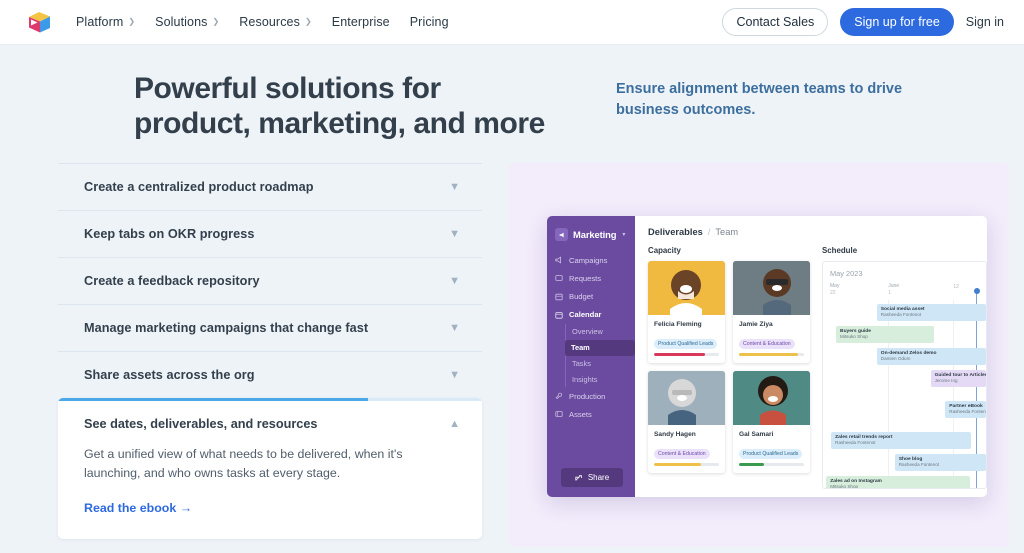 The height and width of the screenshot is (553, 1024). I want to click on accordion-open-header: See dates, deliverables, and resources ▲, so click(270, 414).